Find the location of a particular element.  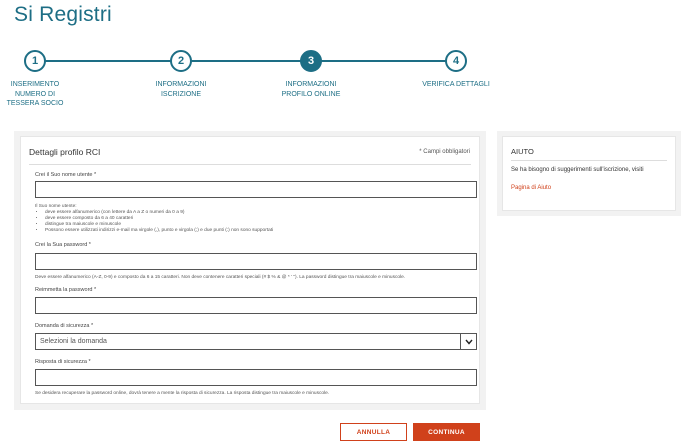

password-confirm-label: Reimmetta la password * is located at coordinates (66, 290).